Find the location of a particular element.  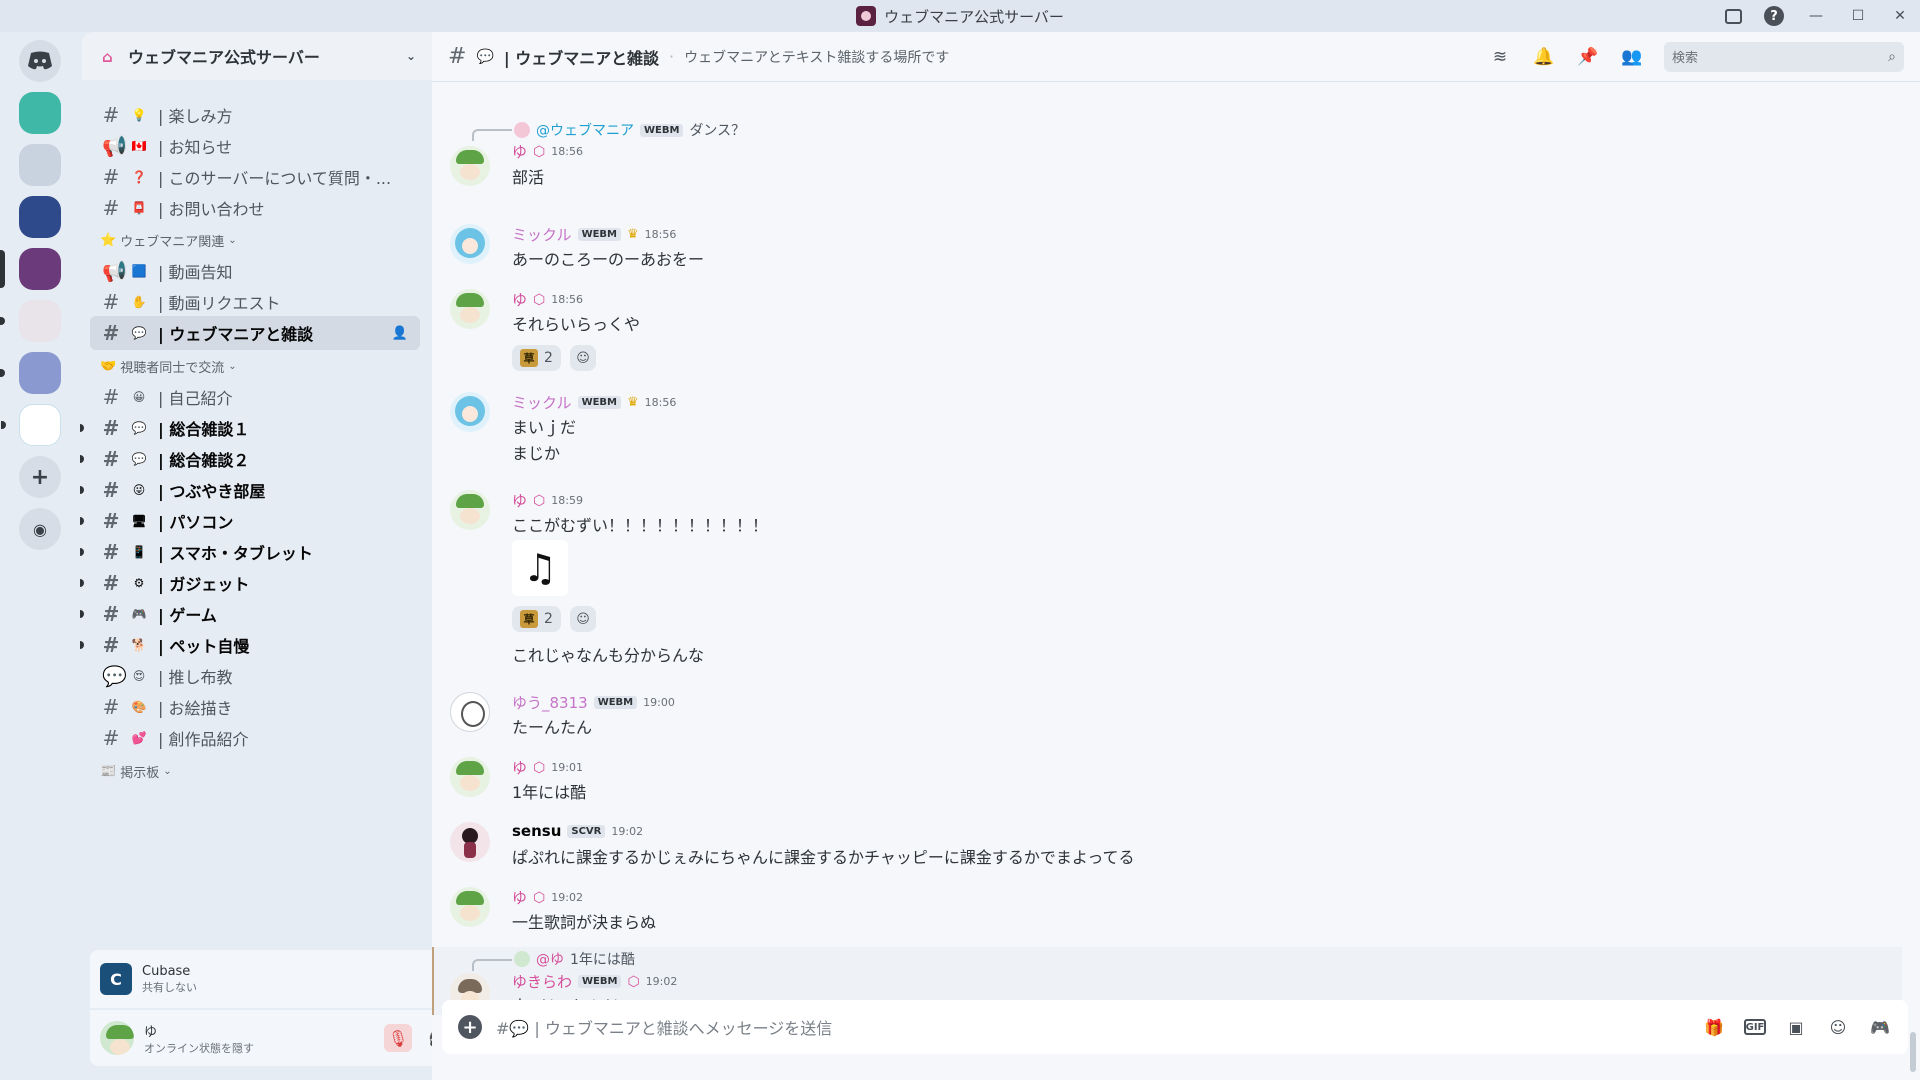

invite-icon: 👤 is located at coordinates (400, 333).